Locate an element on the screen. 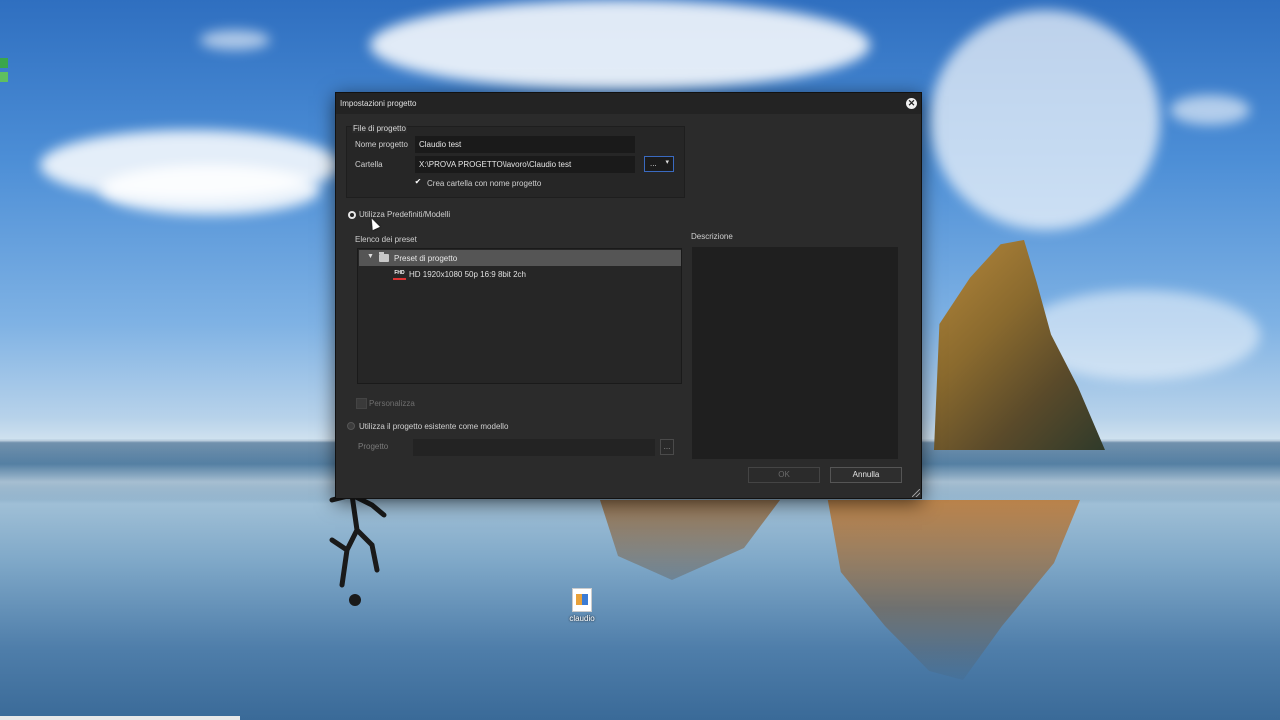  project-file-group-label: File di progetto is located at coordinates (379, 128).